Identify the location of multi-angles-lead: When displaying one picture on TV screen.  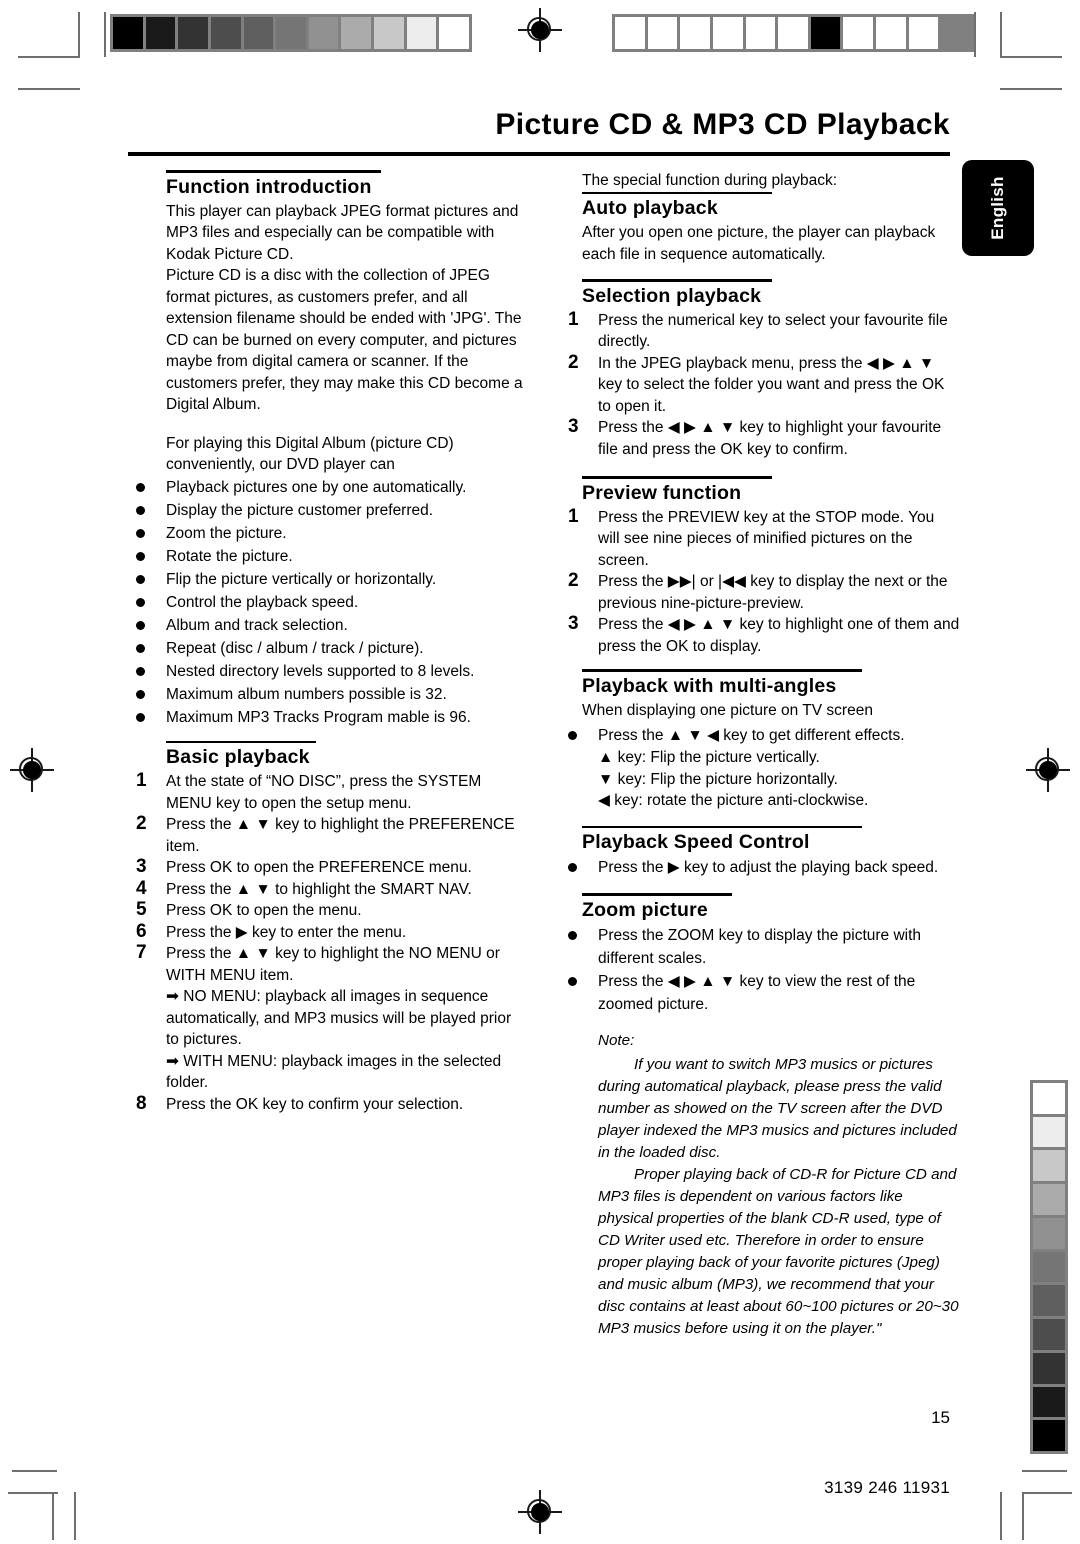
(727, 710).